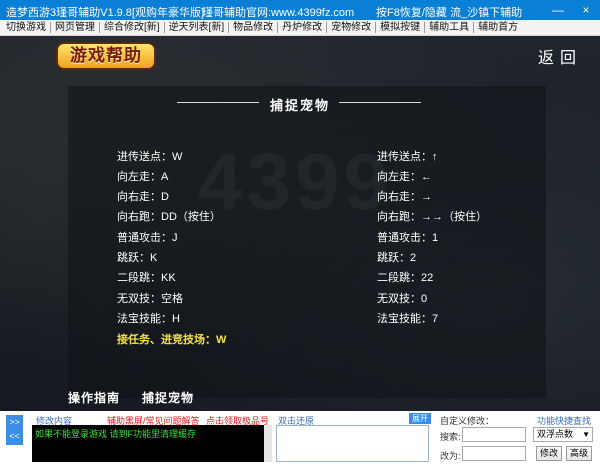 Image resolution: width=600 pixels, height=468 pixels. I want to click on menu-item-tools: 辅助工具, so click(449, 28).